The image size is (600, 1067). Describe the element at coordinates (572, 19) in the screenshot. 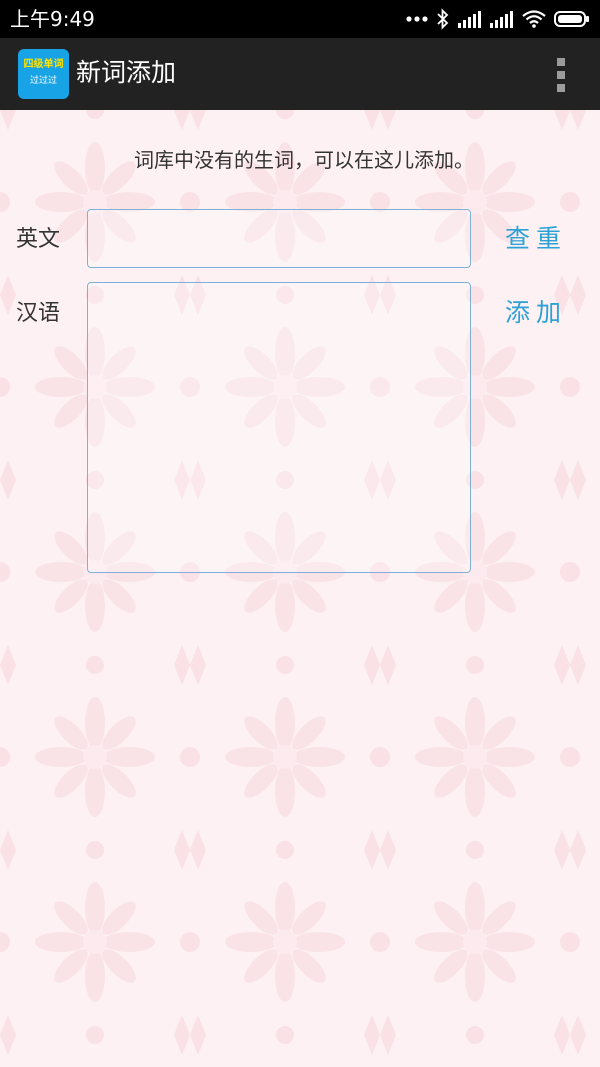

I see `battery-icon` at that location.